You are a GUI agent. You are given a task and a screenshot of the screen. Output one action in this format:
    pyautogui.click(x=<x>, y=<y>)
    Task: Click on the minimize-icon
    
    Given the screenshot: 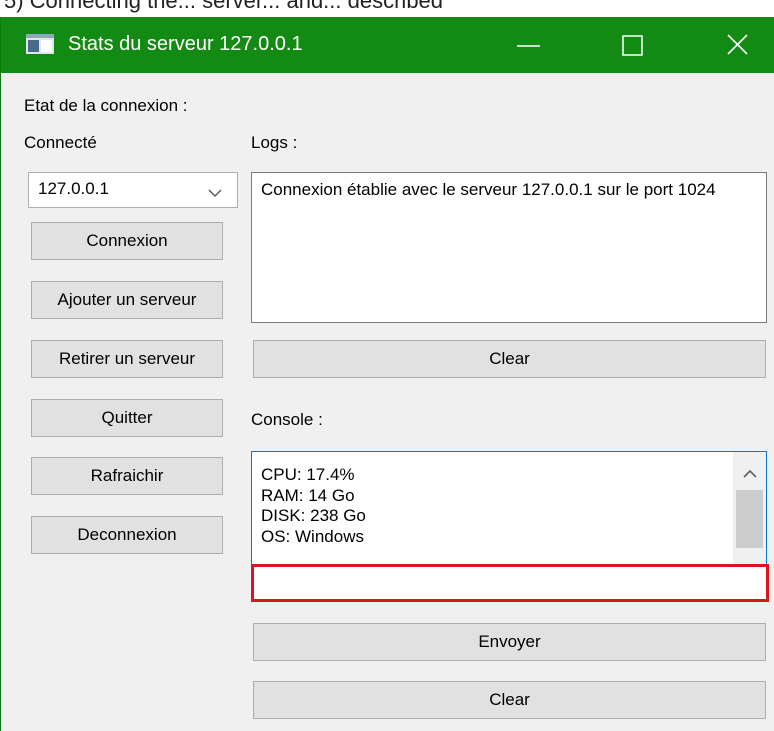 What is the action you would take?
    pyautogui.click(x=528, y=46)
    